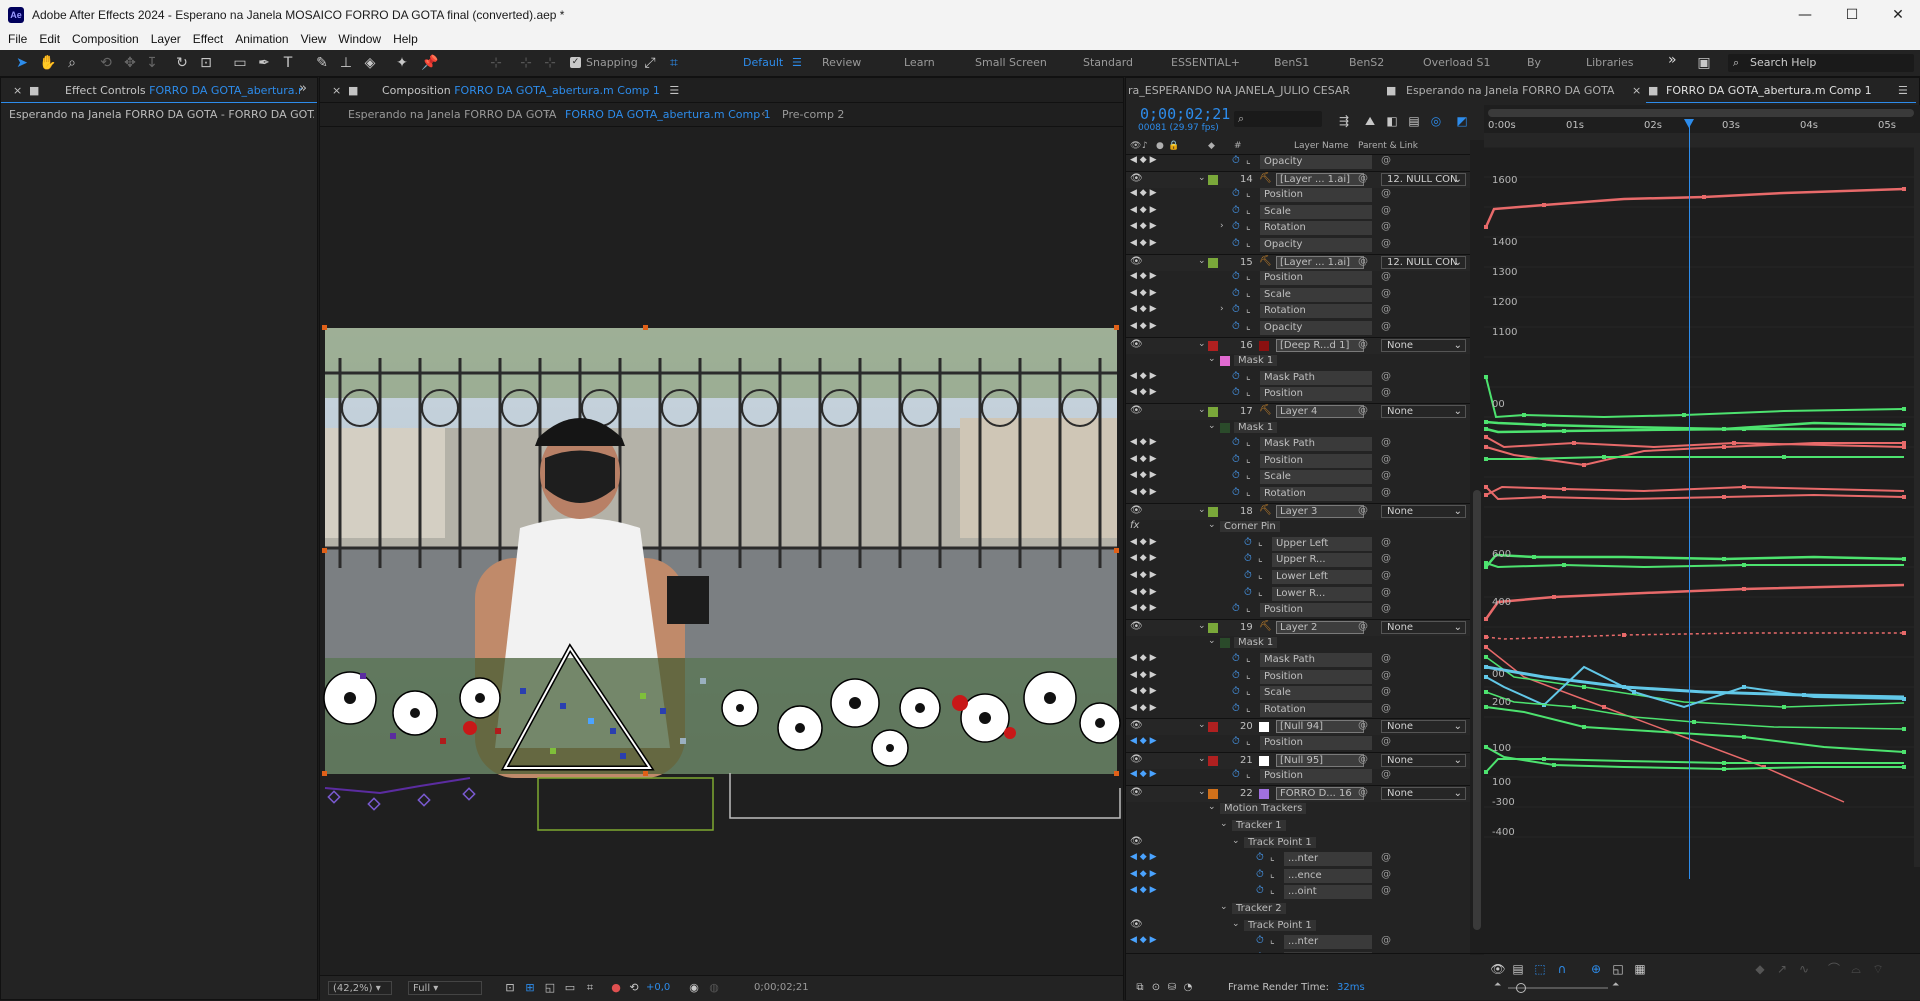 This screenshot has height=1001, width=1920. I want to click on render-time-icon: ◔, so click(1188, 988).